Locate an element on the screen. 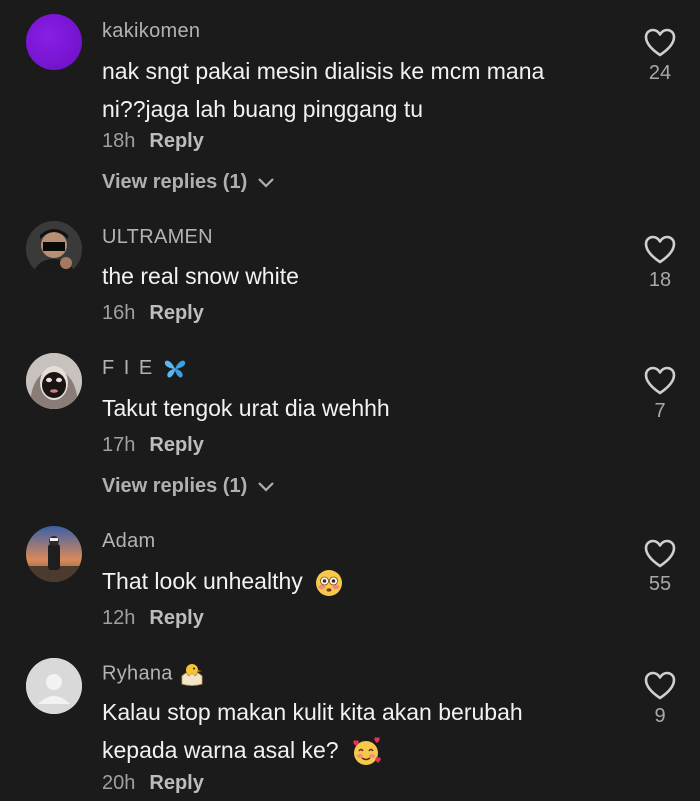 This screenshot has height=801, width=700. comment-text: That look unhealthy is located at coordinates (362, 581).